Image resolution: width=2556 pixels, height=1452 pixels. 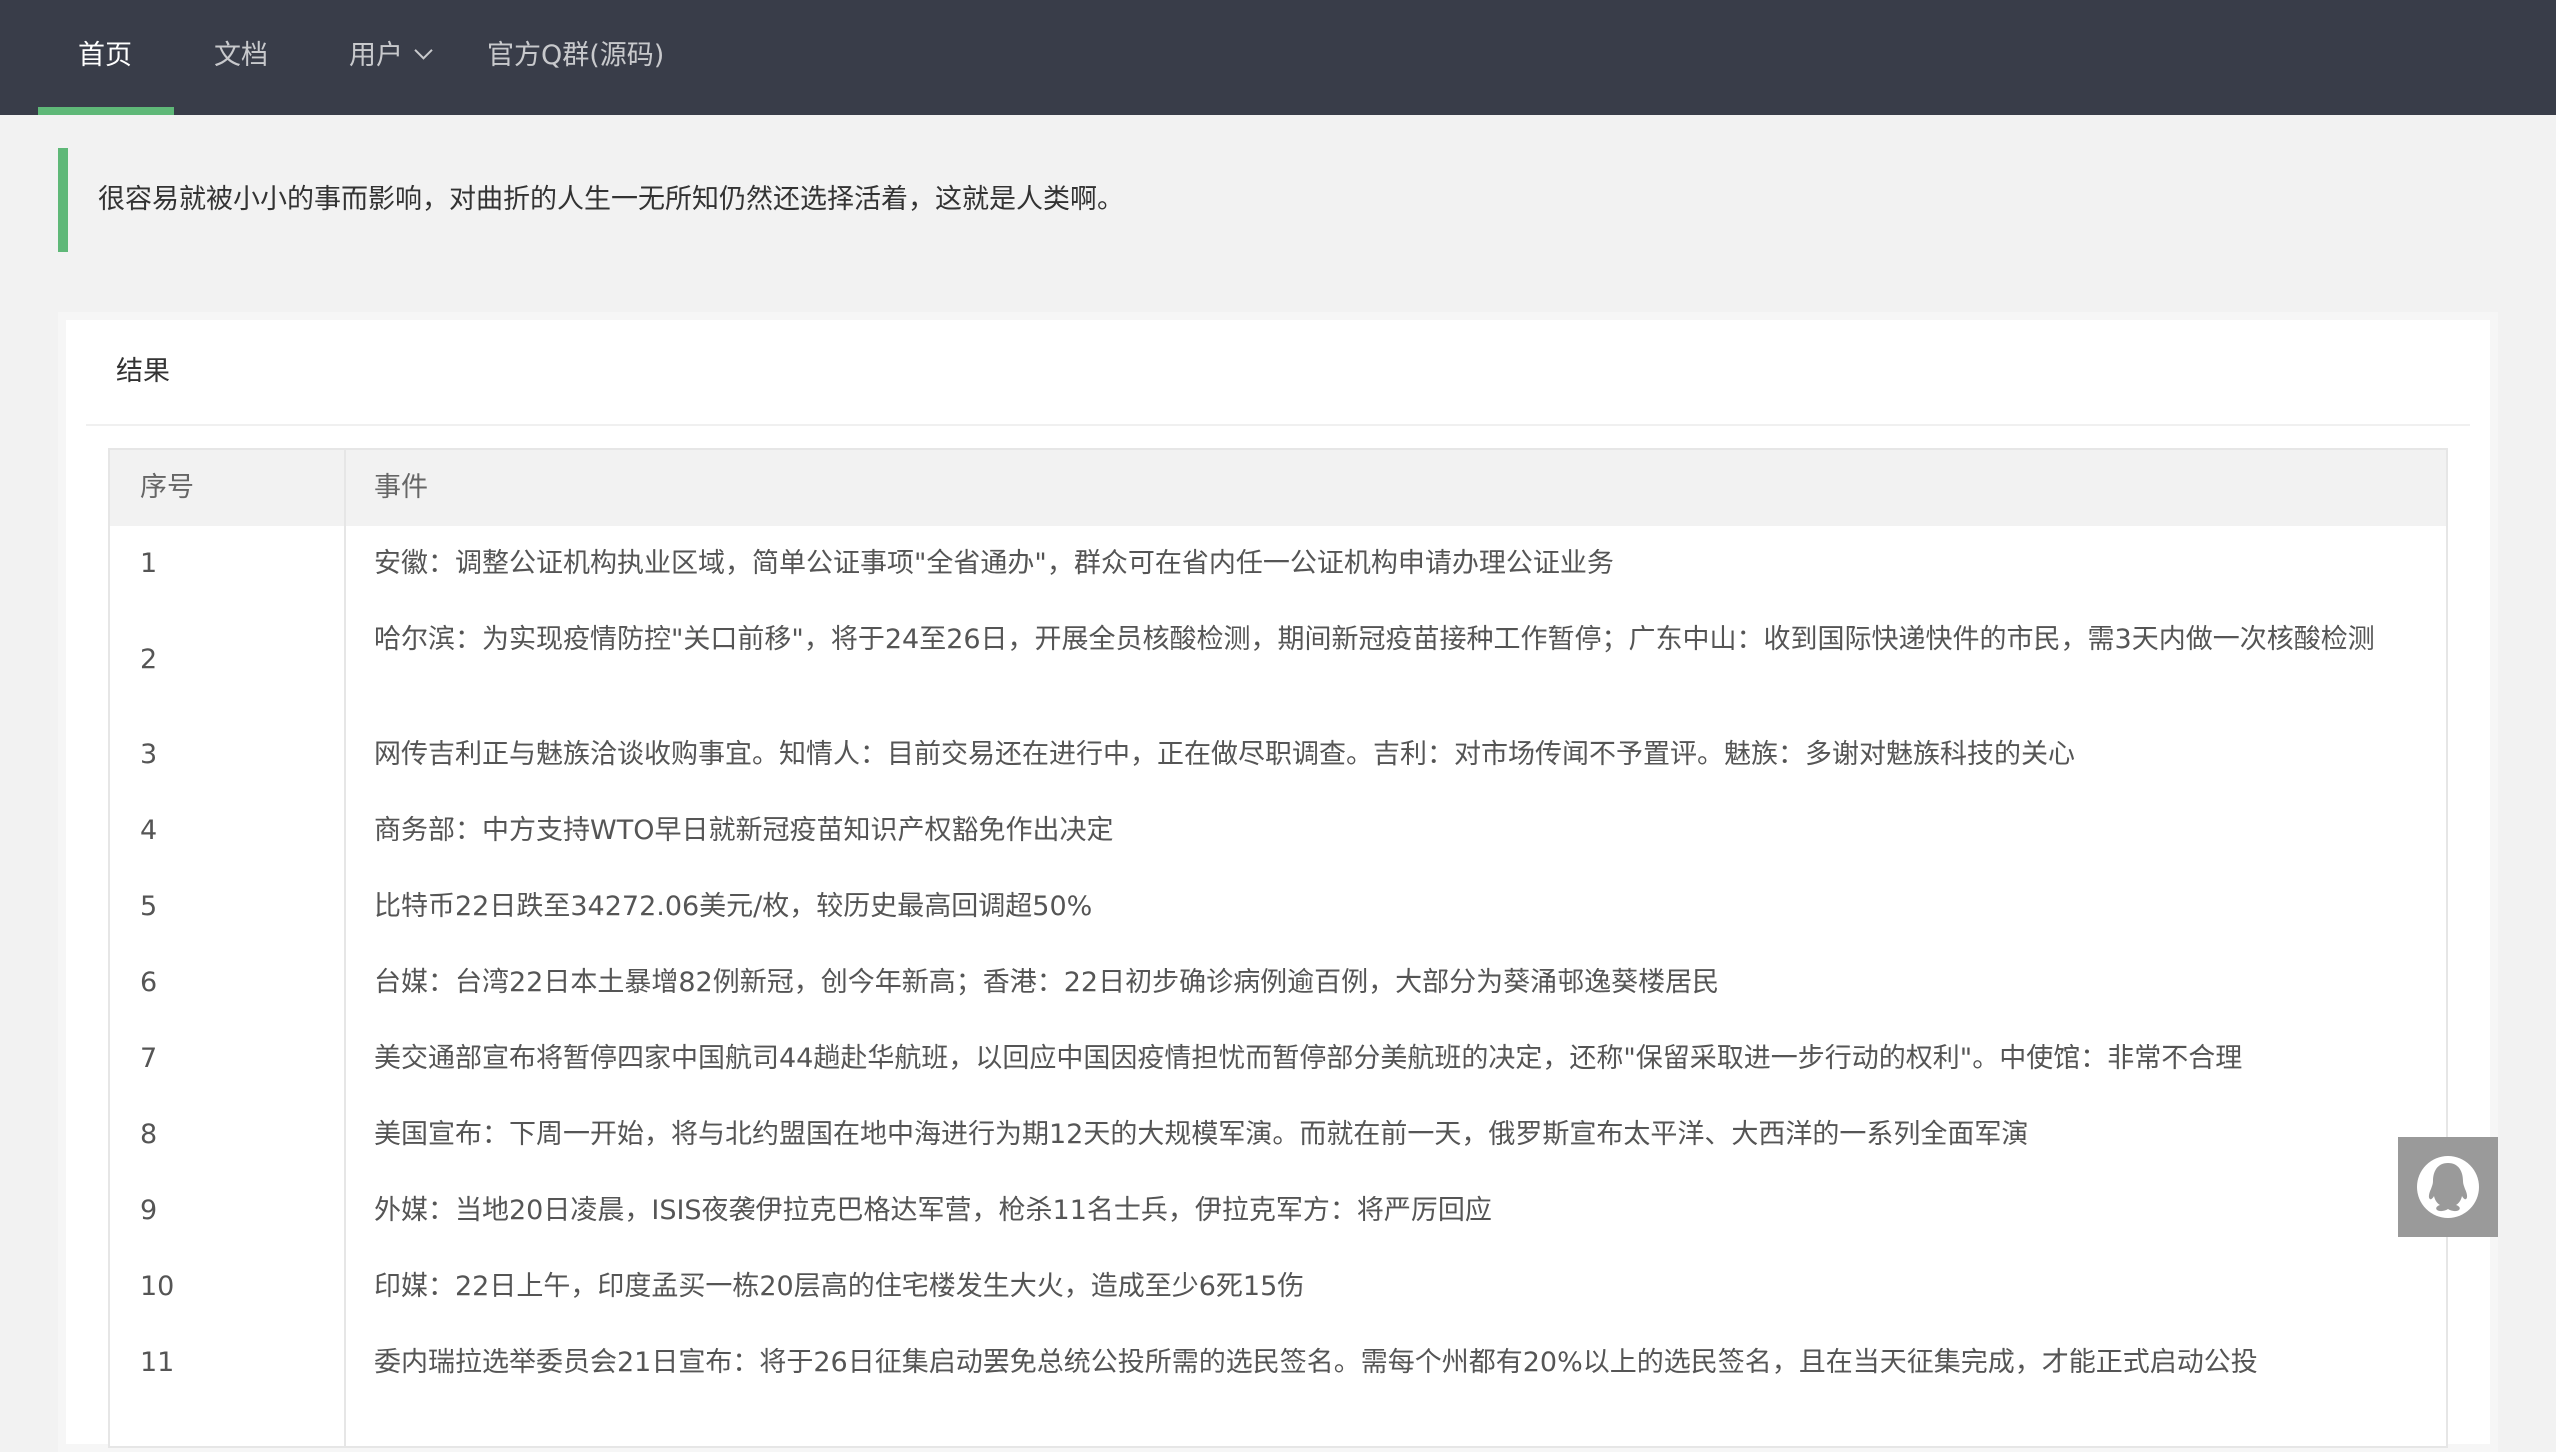 I want to click on row-number: 10, so click(x=157, y=1286).